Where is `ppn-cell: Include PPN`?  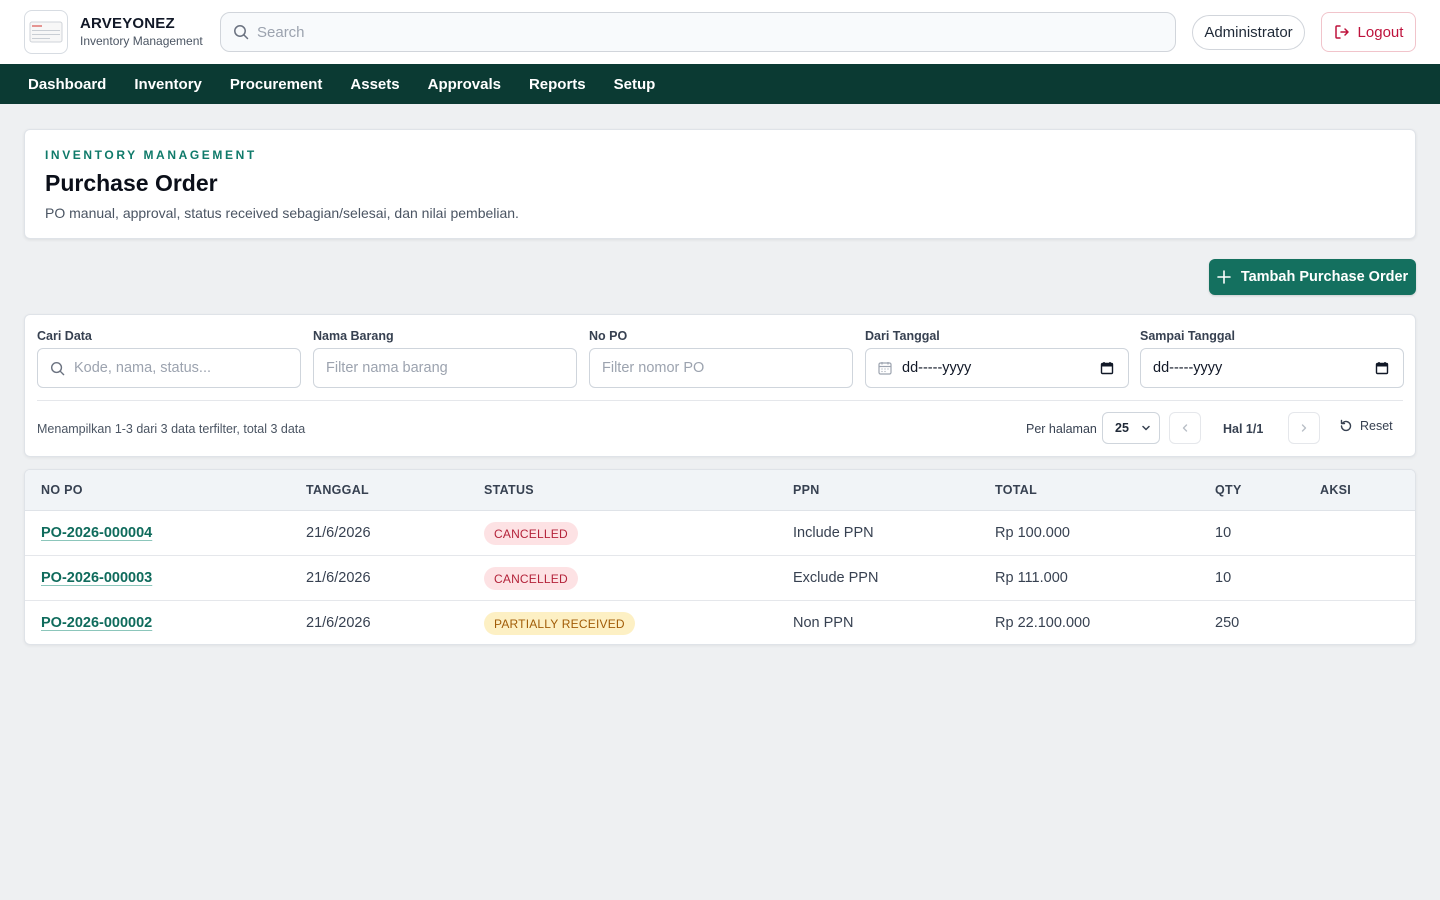 ppn-cell: Include PPN is located at coordinates (833, 533).